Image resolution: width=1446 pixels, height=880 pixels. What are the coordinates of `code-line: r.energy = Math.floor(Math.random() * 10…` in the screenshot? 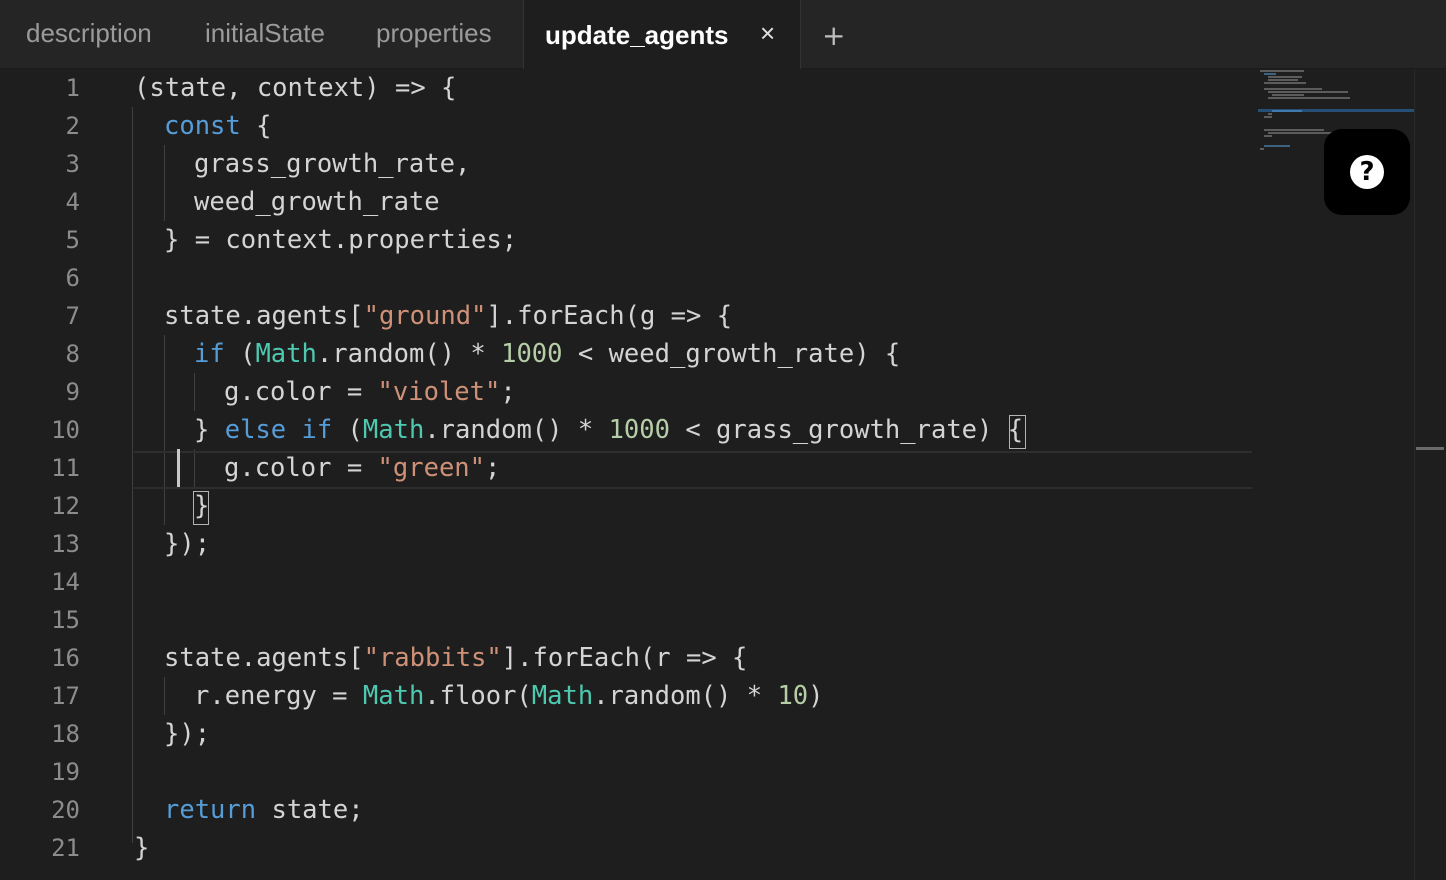 It's located at (509, 696).